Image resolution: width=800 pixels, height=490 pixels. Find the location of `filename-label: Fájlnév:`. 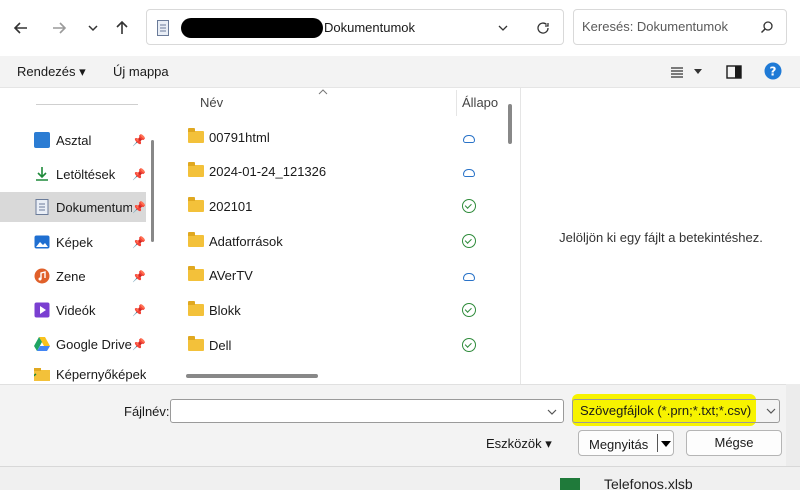

filename-label: Fájlnév: is located at coordinates (147, 411).